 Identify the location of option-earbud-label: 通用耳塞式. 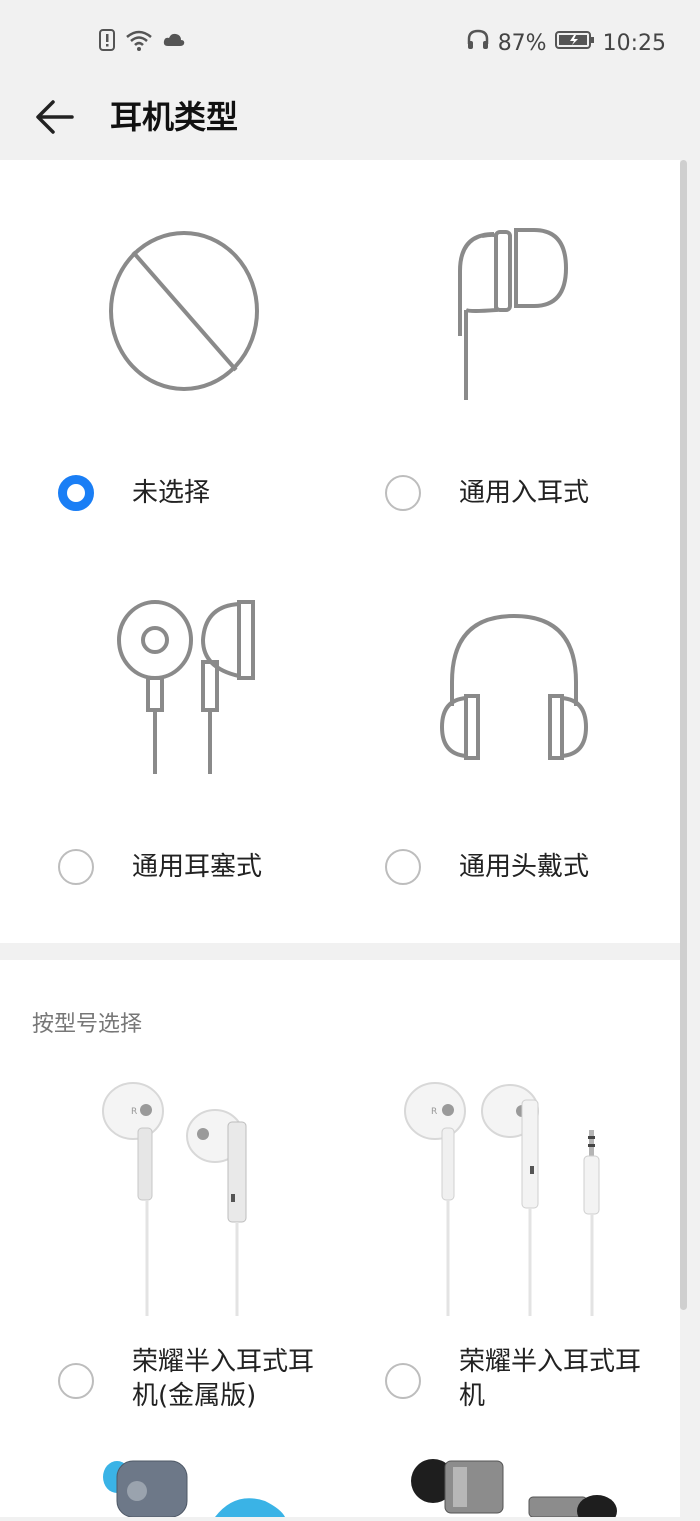
(197, 867).